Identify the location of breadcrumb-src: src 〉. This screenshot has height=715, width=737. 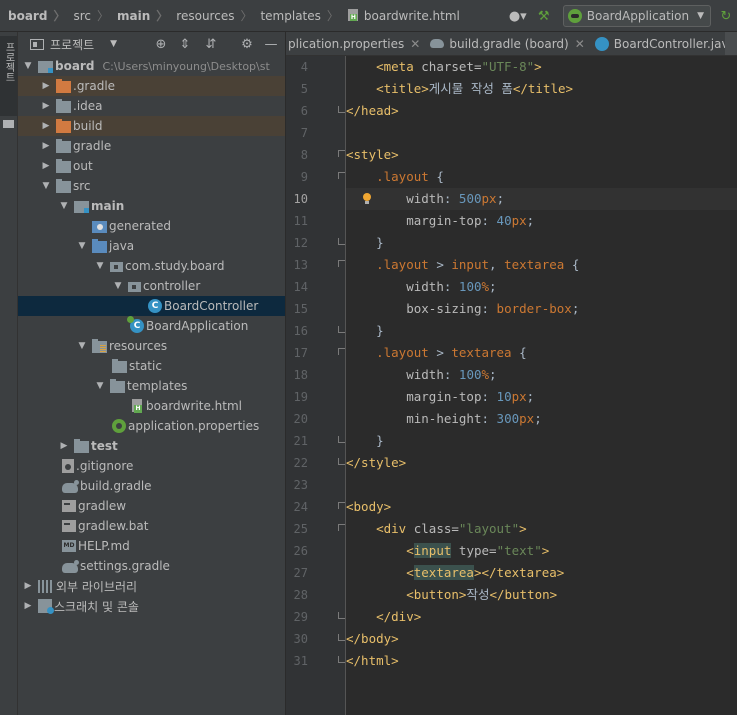
(87, 16).